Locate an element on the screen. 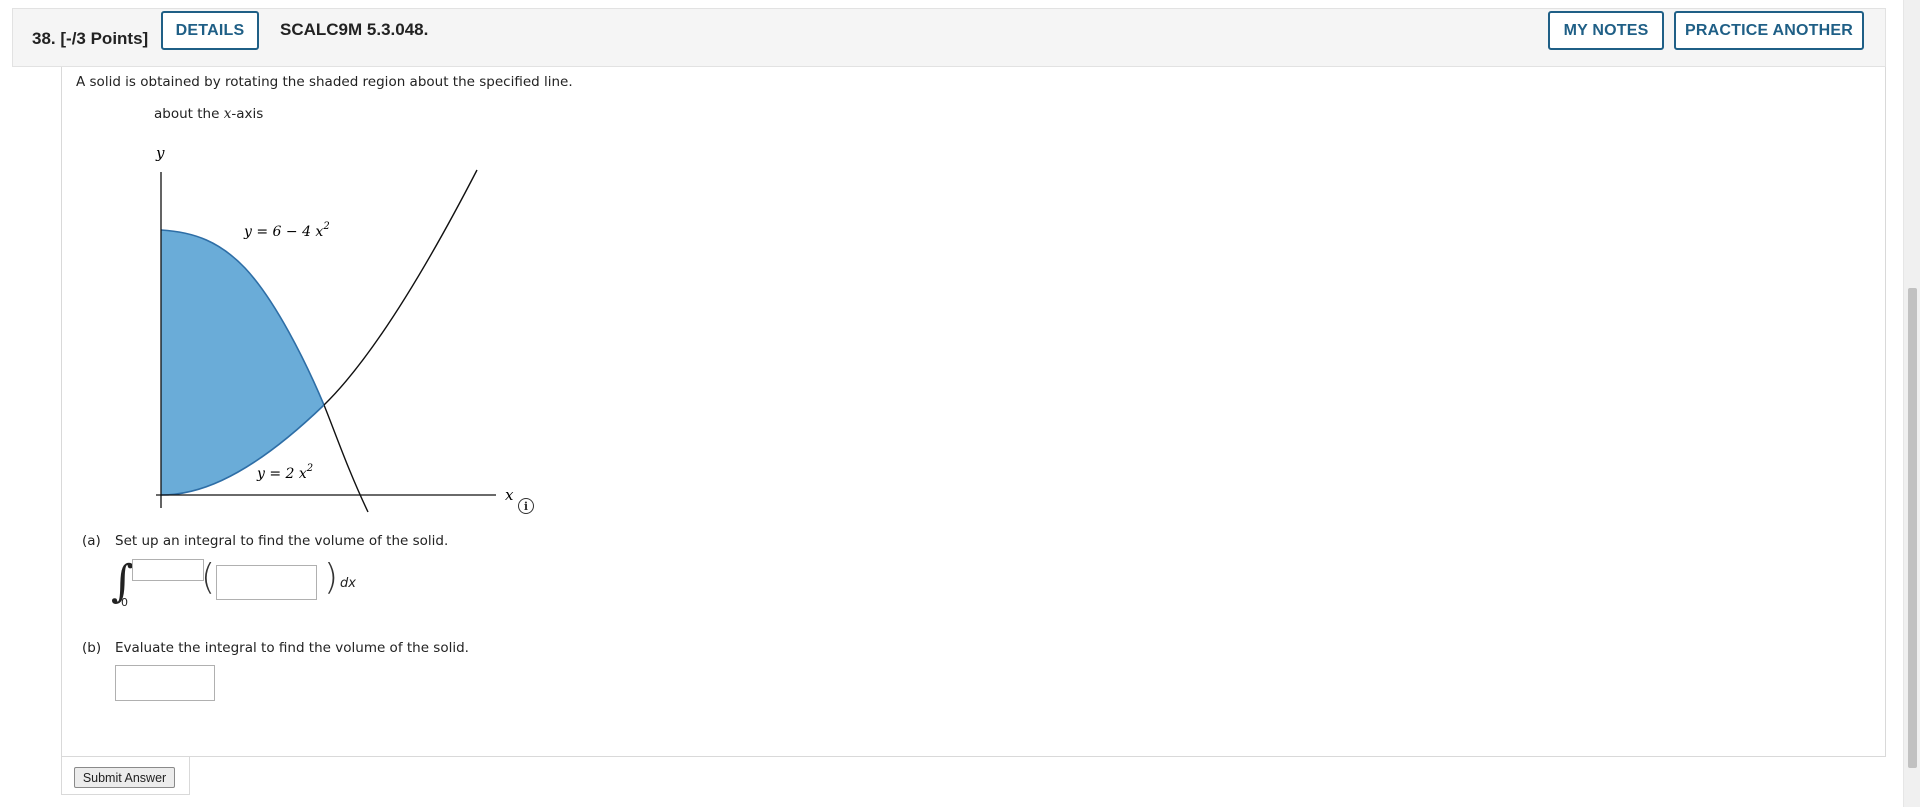 The width and height of the screenshot is (1920, 807). part-a-label: (a) is located at coordinates (91, 541).